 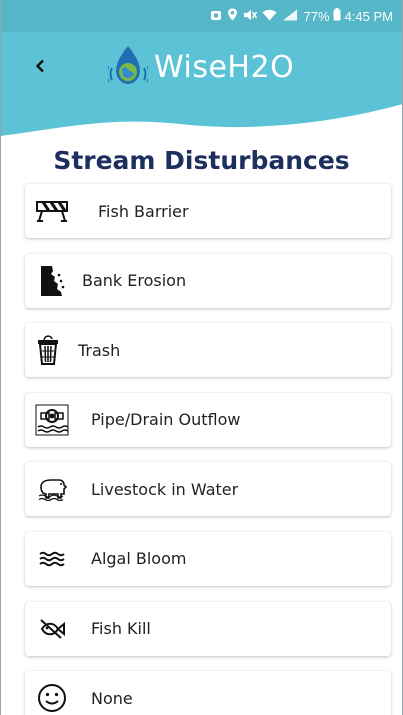 I want to click on status-icons, so click(x=254, y=16).